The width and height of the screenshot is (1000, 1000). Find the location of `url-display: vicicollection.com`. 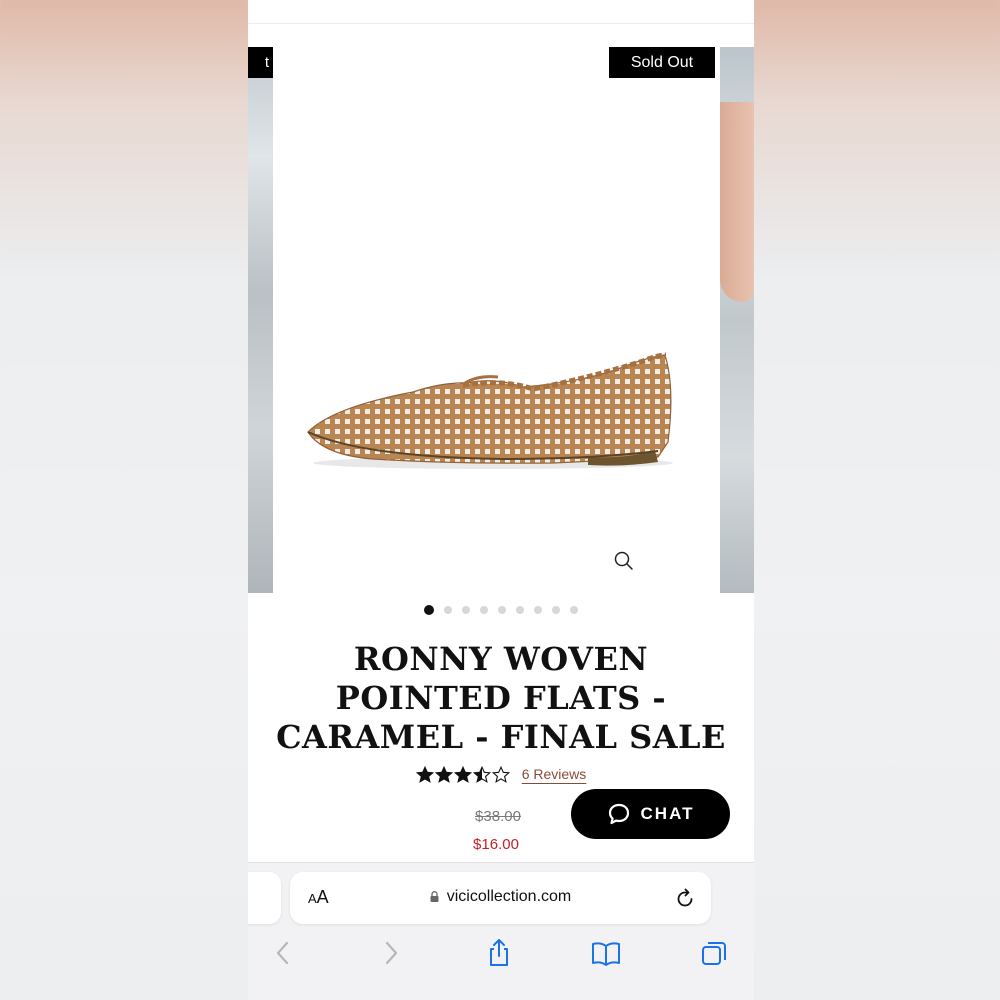

url-display: vicicollection.com is located at coordinates (500, 897).